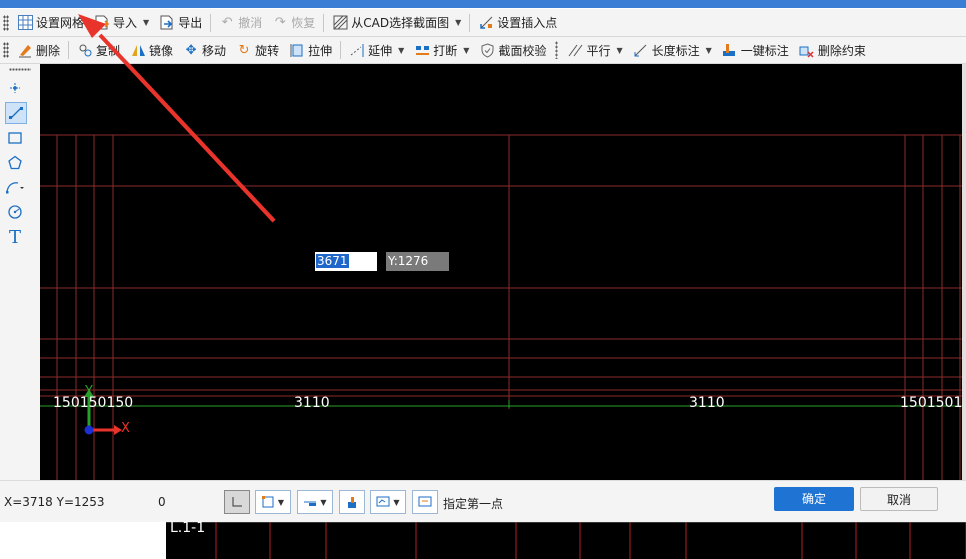 The width and height of the screenshot is (966, 559). I want to click on select-from-cad-button: 从CAD选择截面图 ▼, so click(396, 23).